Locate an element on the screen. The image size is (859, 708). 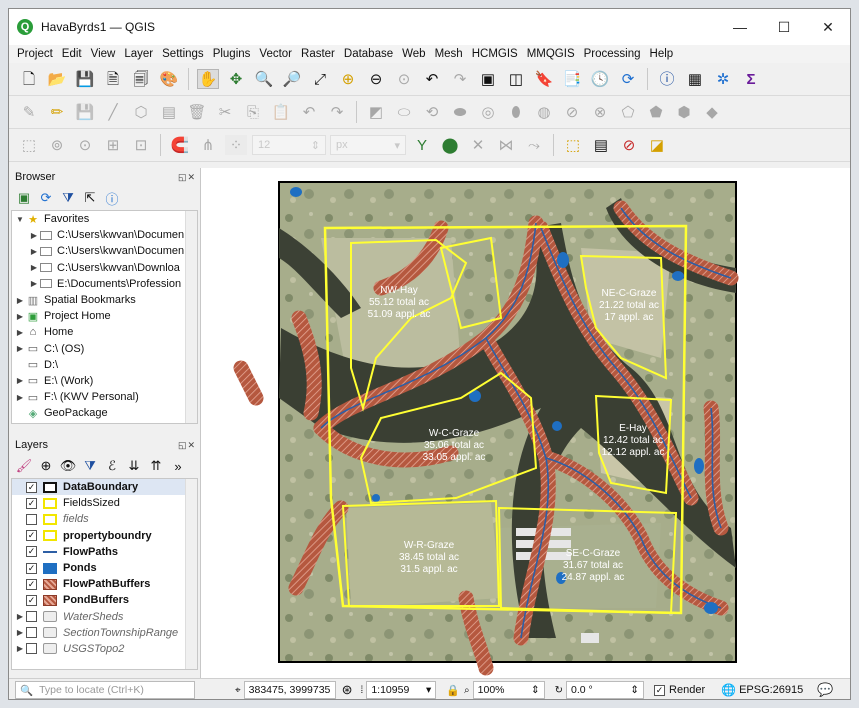
new-3d-view-icon: ◫ is located at coordinates (516, 79).